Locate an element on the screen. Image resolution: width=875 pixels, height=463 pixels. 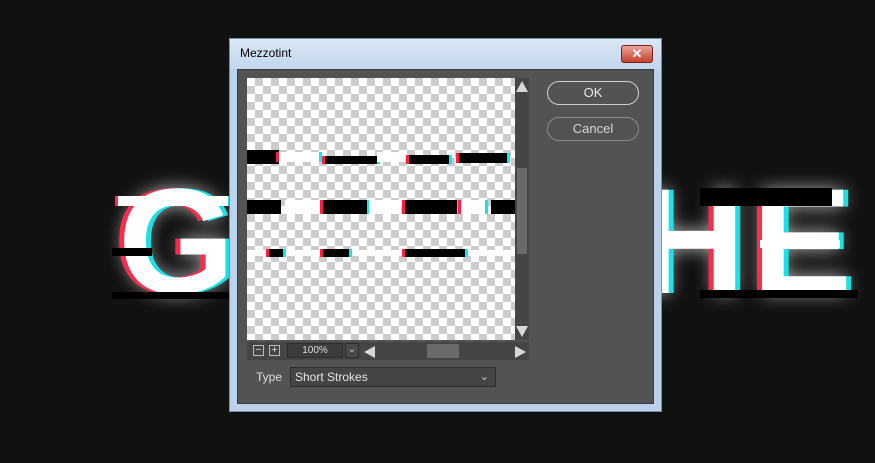
dialog-title: Mezzotint is located at coordinates (266, 53).